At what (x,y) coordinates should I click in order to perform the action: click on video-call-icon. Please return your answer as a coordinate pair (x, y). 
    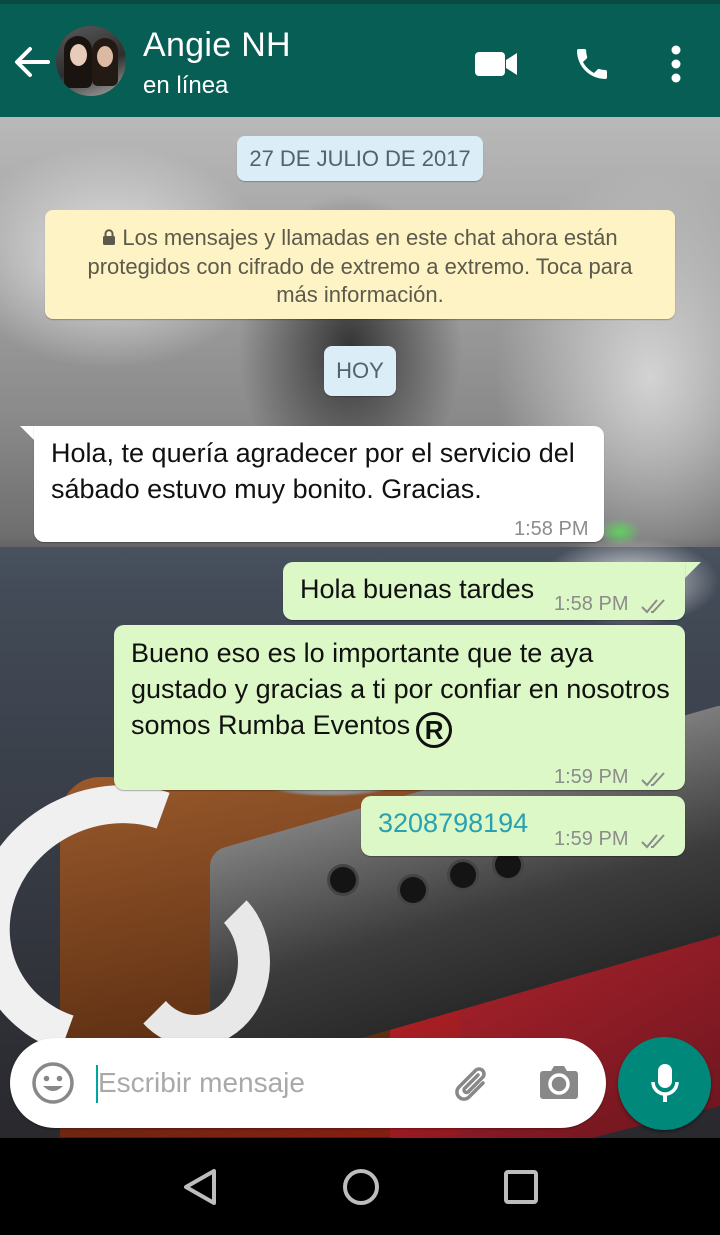
    Looking at the image, I should click on (496, 64).